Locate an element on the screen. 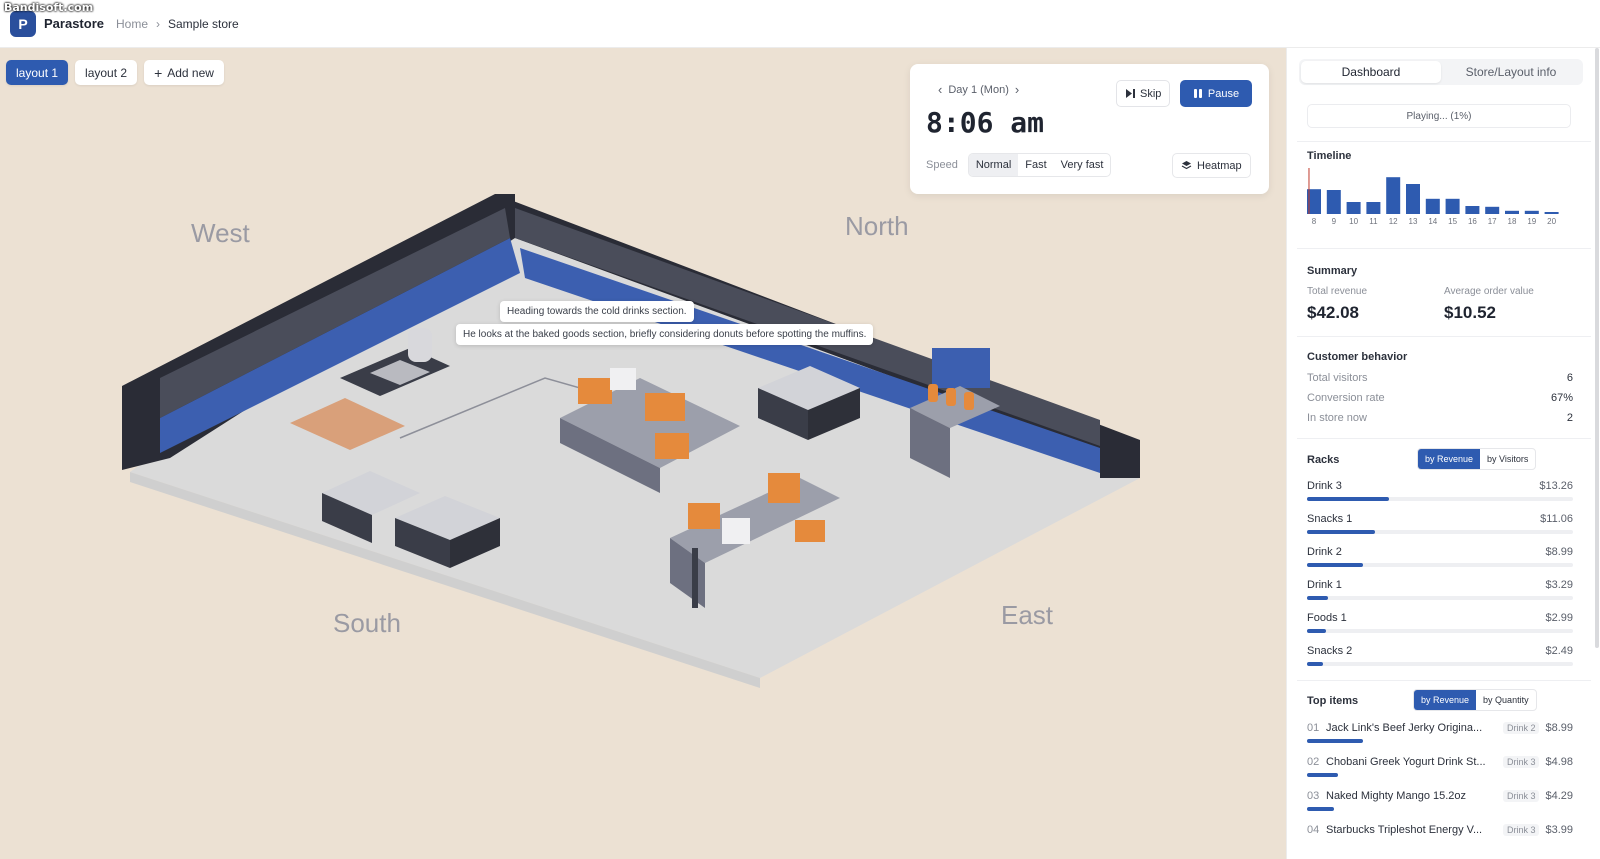 The image size is (1600, 859). skip-icon is located at coordinates (1130, 93).